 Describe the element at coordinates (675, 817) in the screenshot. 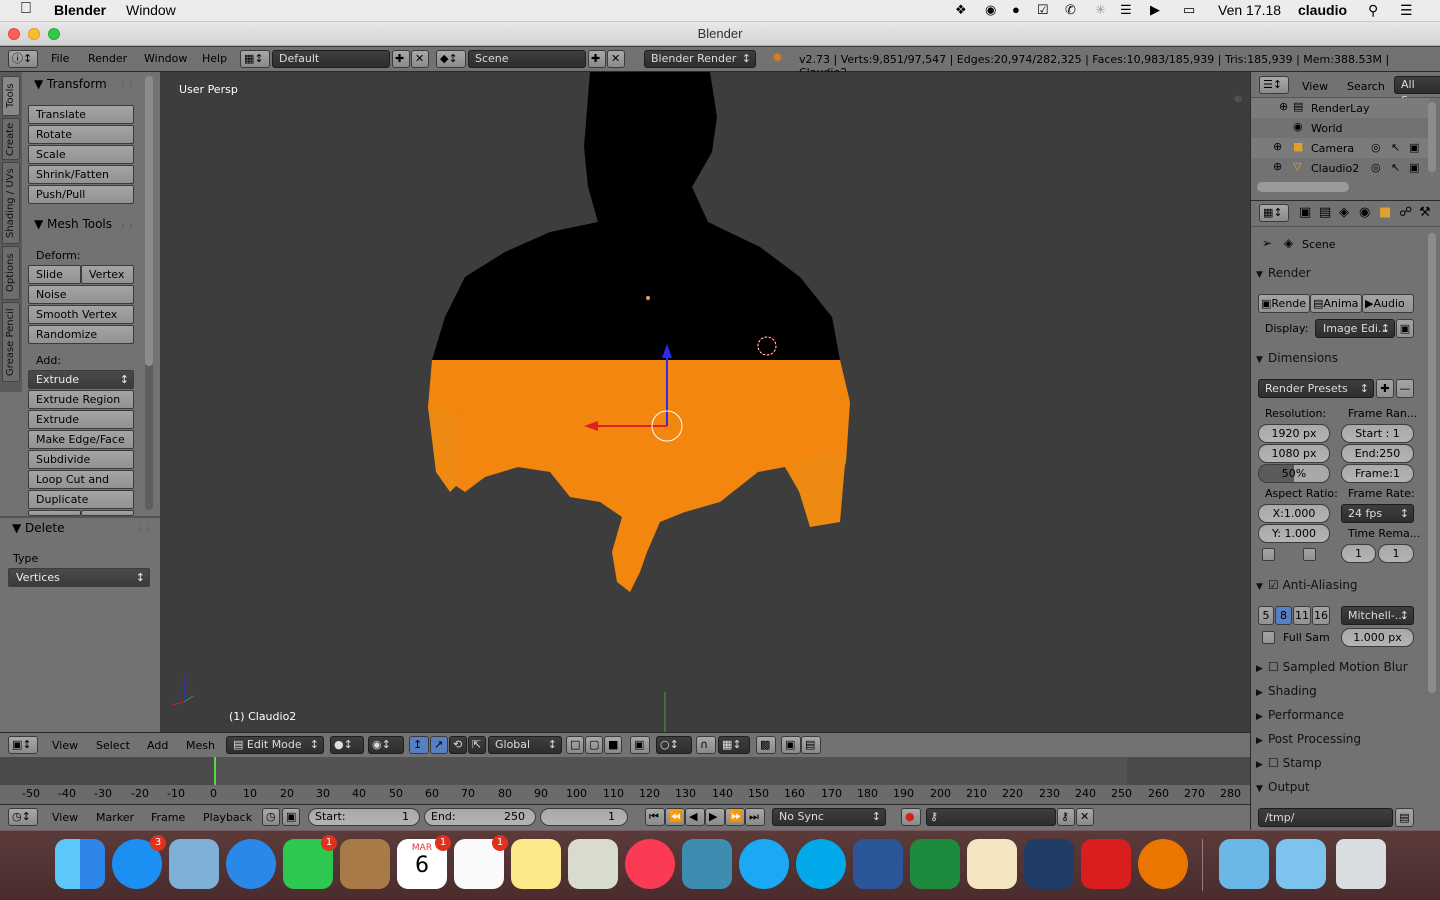

I see `prev-keyframe-button: ⏪` at that location.